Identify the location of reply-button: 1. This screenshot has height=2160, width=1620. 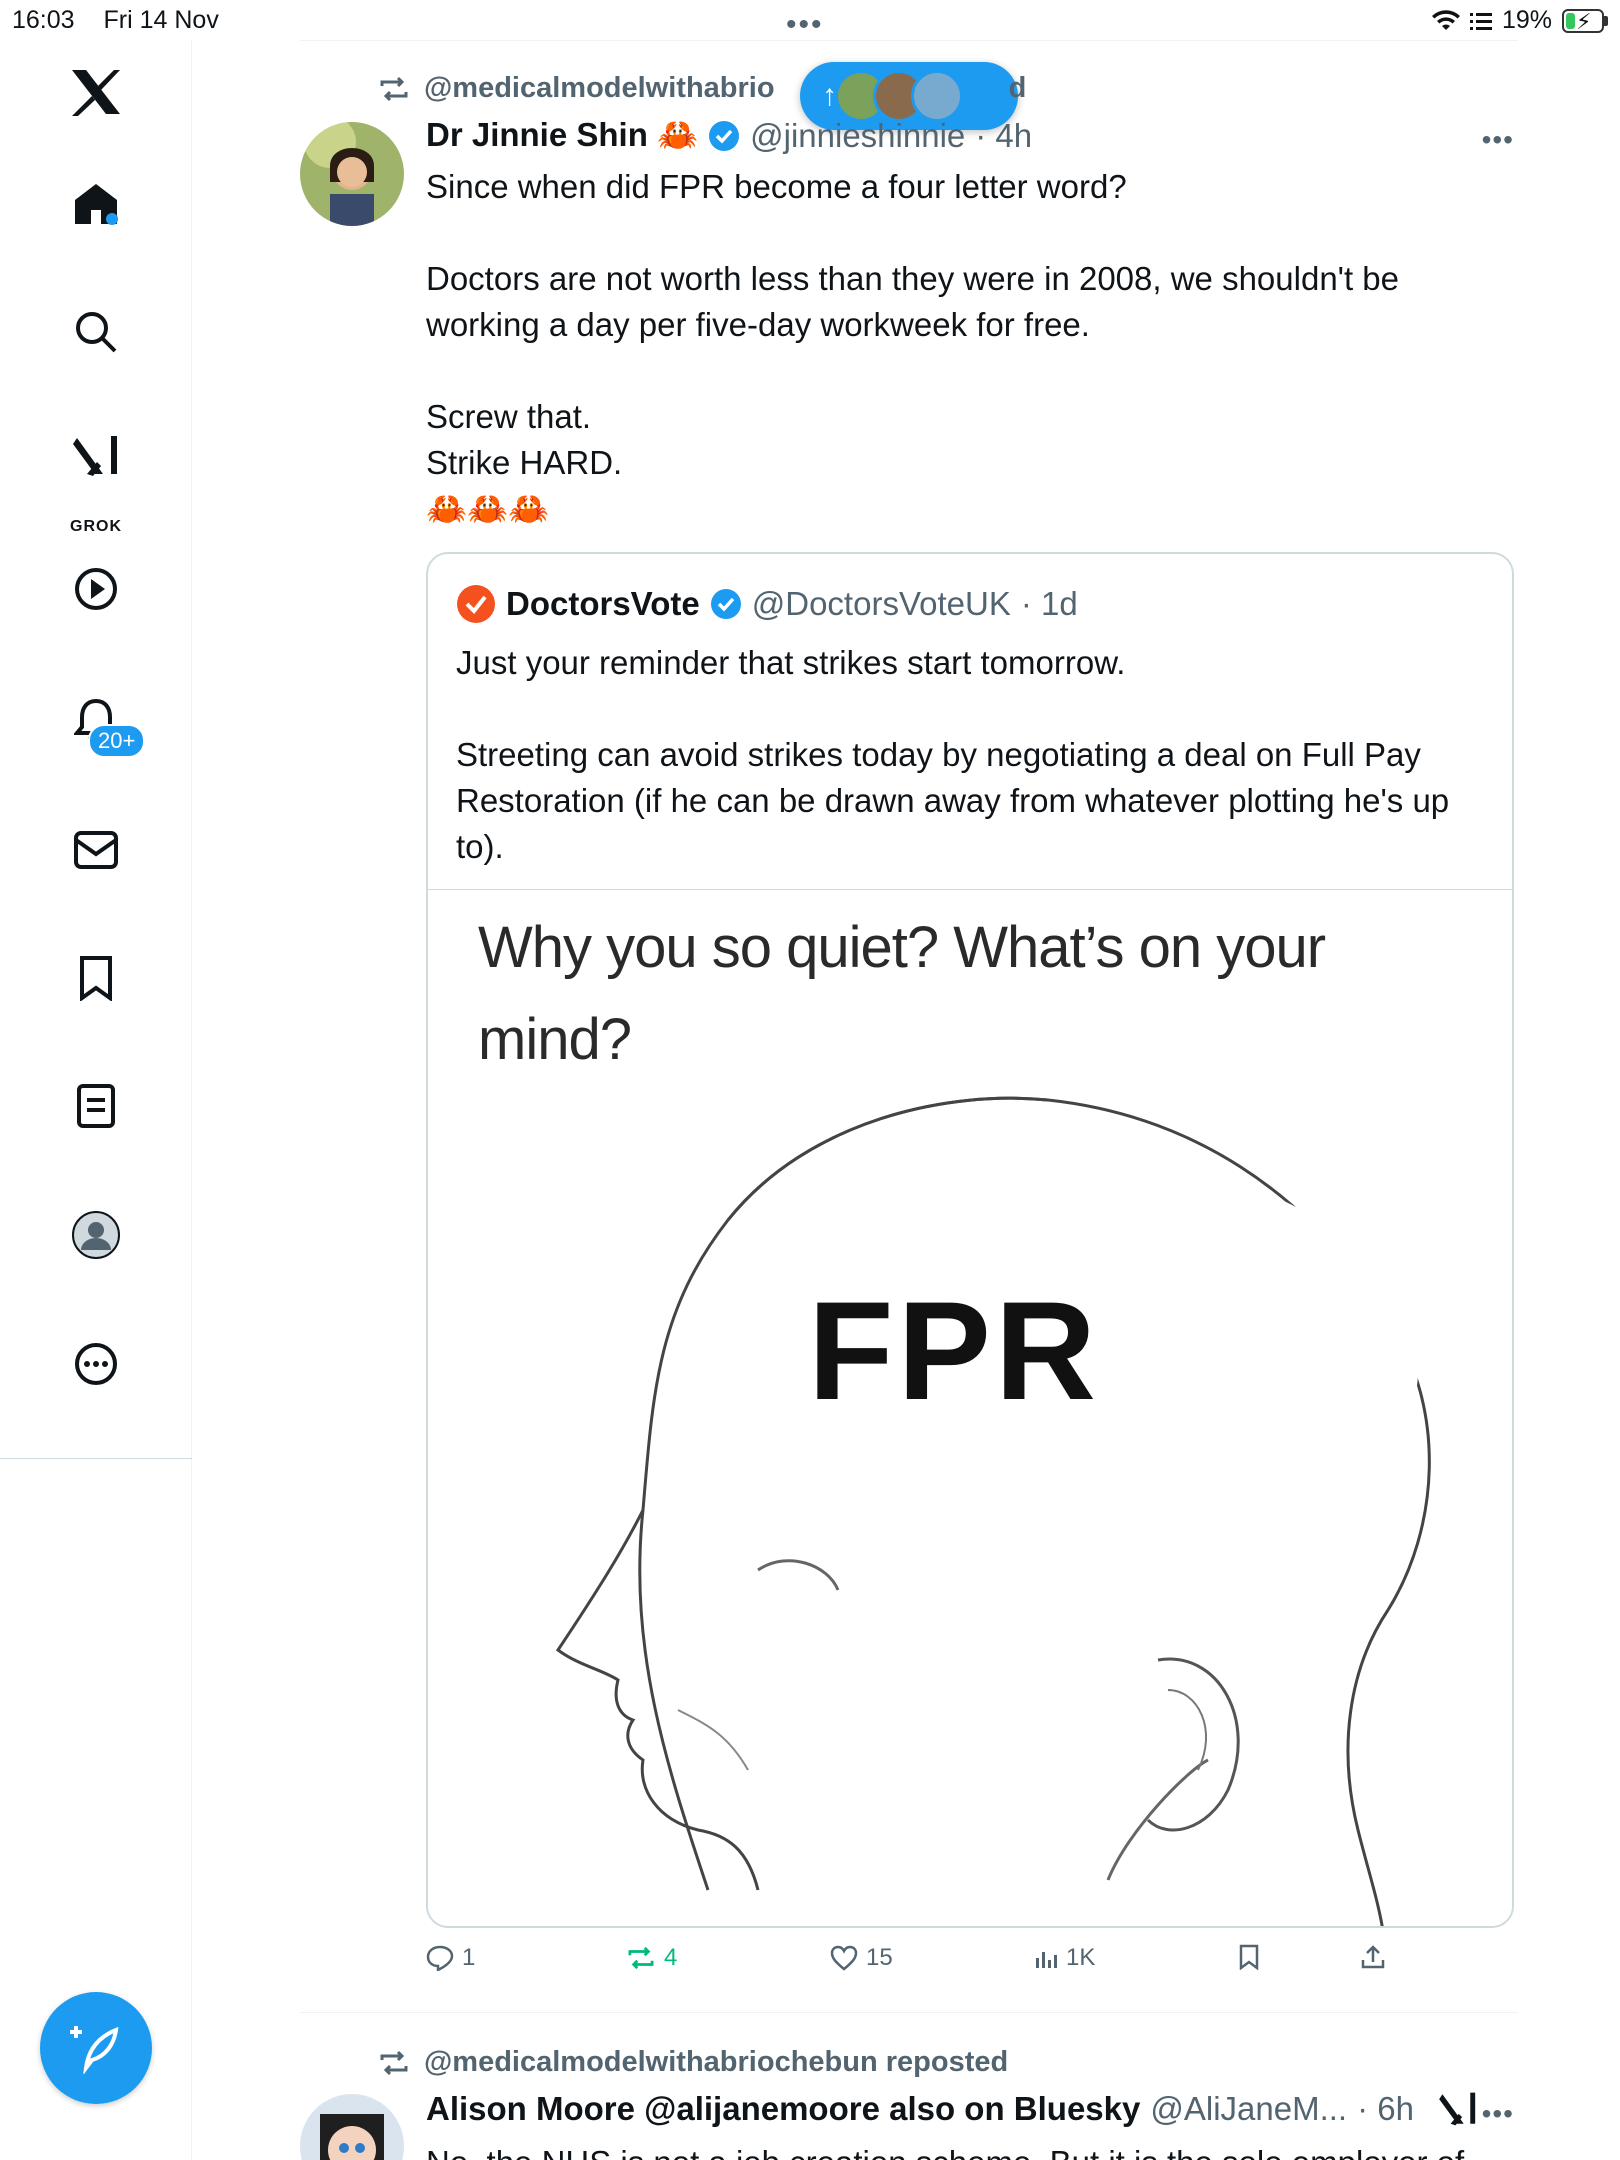
(450, 1958).